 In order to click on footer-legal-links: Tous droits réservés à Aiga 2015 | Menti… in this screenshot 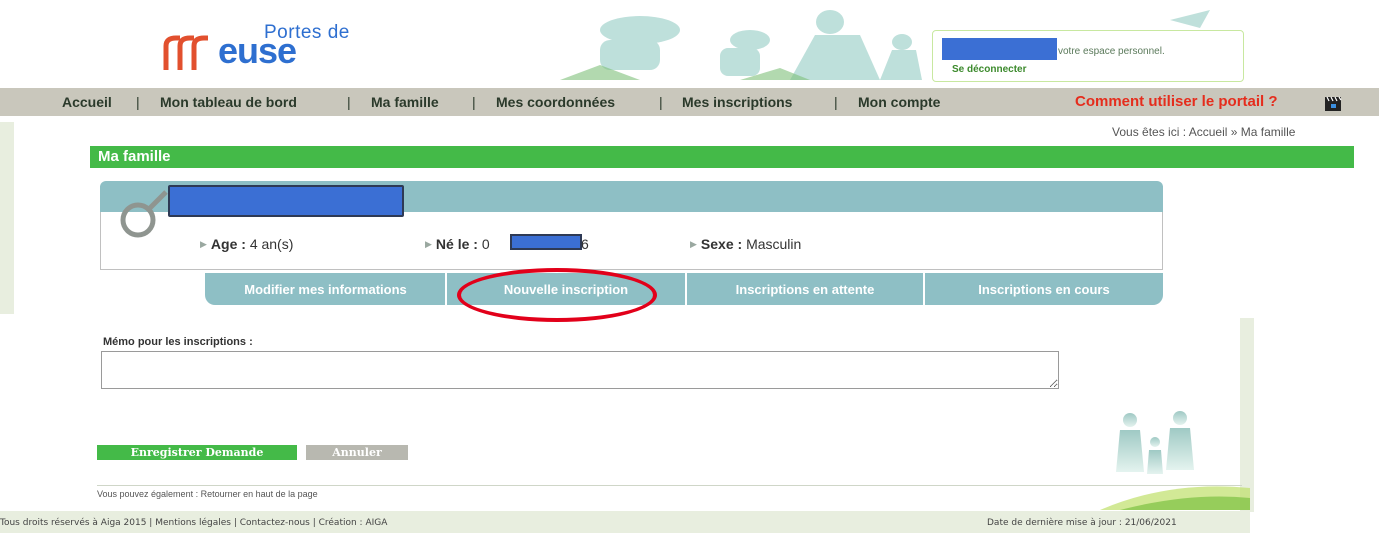, I will do `click(193, 523)`.